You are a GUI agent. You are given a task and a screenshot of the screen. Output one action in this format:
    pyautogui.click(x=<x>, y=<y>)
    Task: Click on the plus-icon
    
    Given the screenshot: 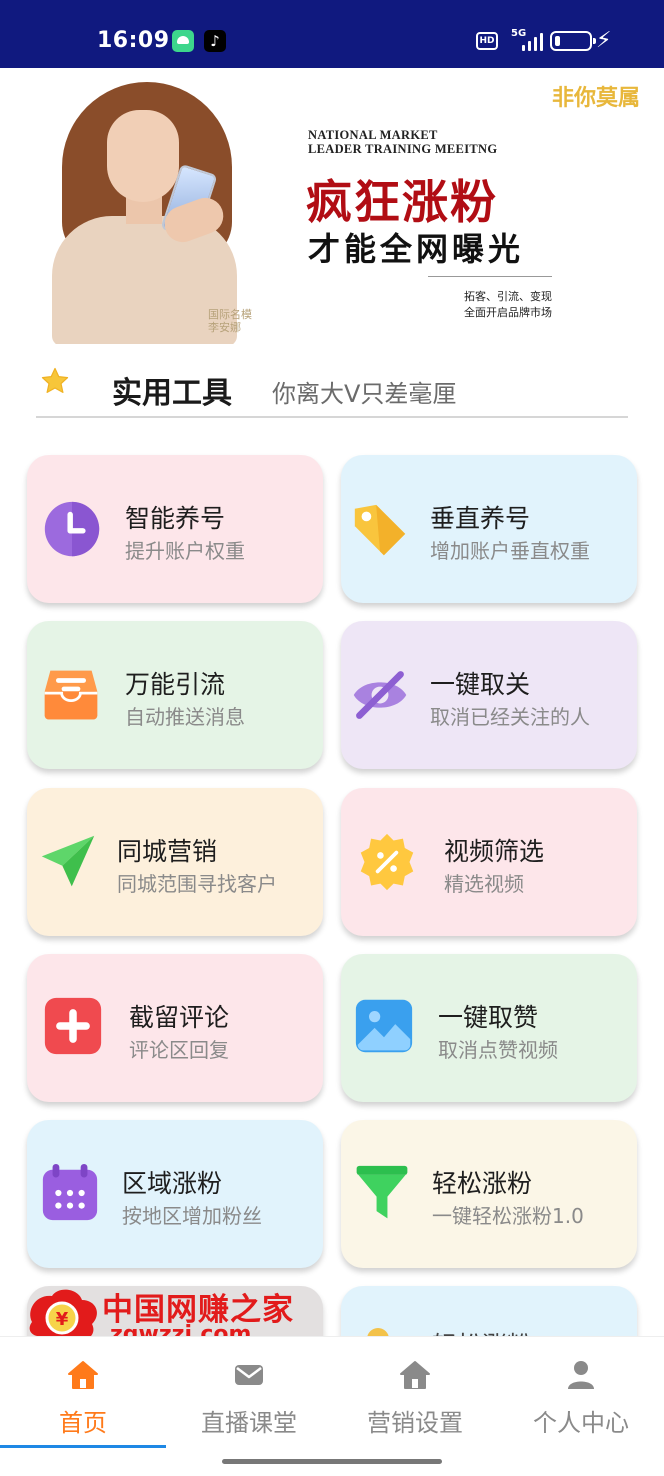 What is the action you would take?
    pyautogui.click(x=73, y=1026)
    